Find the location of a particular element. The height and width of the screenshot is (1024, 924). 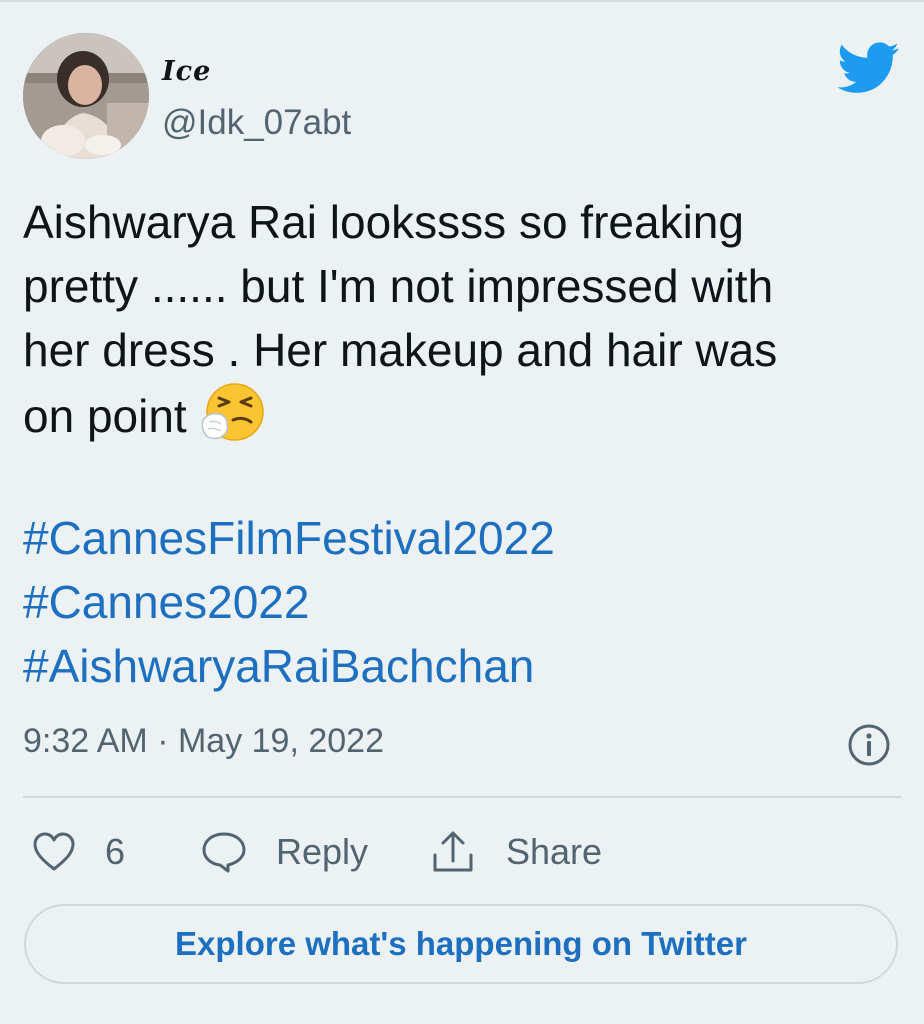

sneezing-face-emoji is located at coordinates (232, 412).